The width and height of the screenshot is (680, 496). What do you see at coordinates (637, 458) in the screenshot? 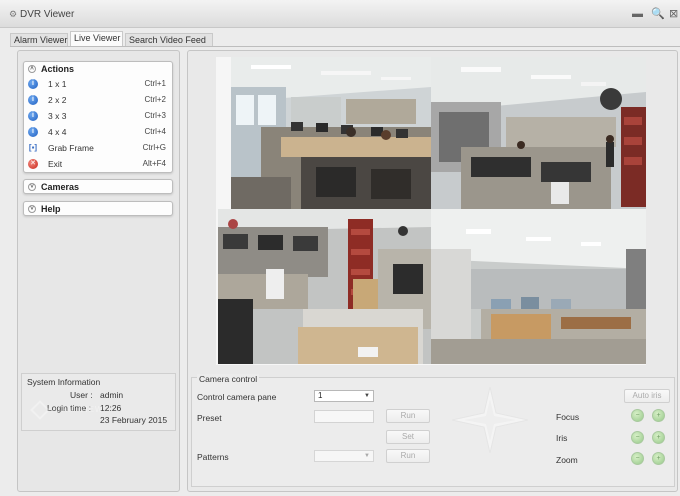
I see `zoom-minus-button: −` at bounding box center [637, 458].